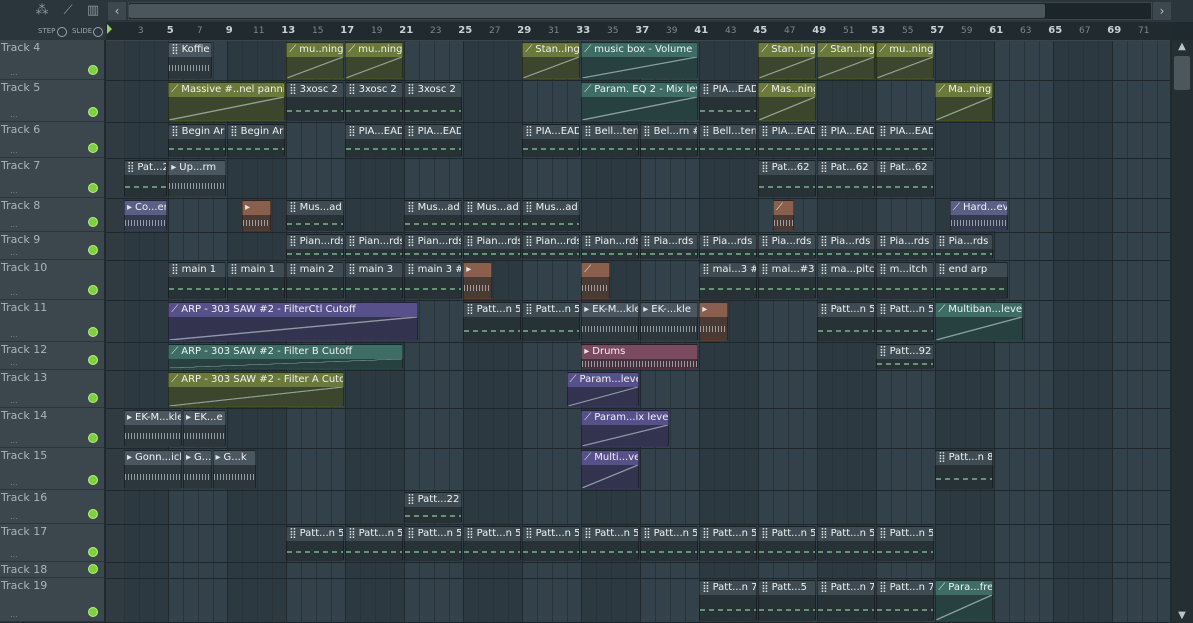 Image resolution: width=1193 pixels, height=623 pixels. I want to click on playlist-clip: ⟋Para...freq, so click(964, 600).